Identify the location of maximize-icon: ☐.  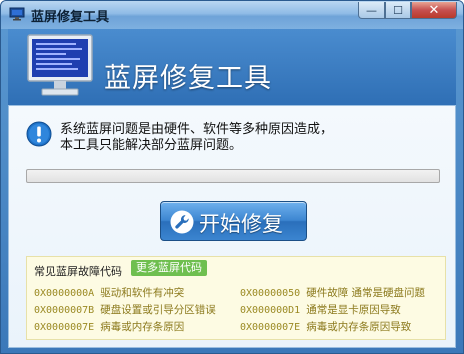
(398, 10).